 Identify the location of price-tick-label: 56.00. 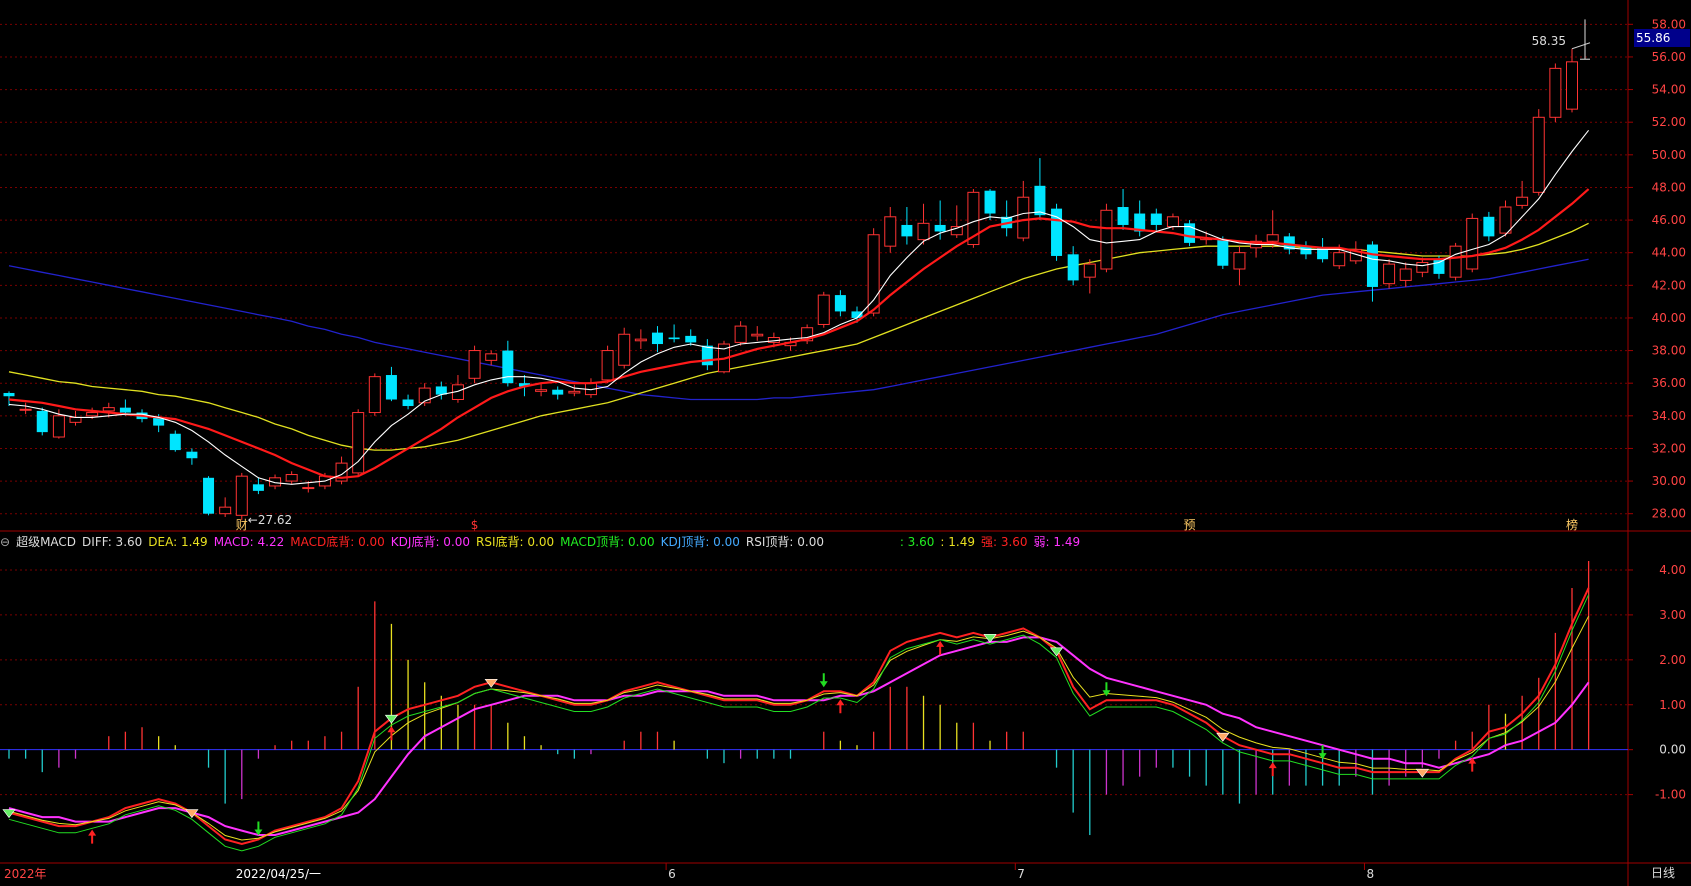
(1669, 57).